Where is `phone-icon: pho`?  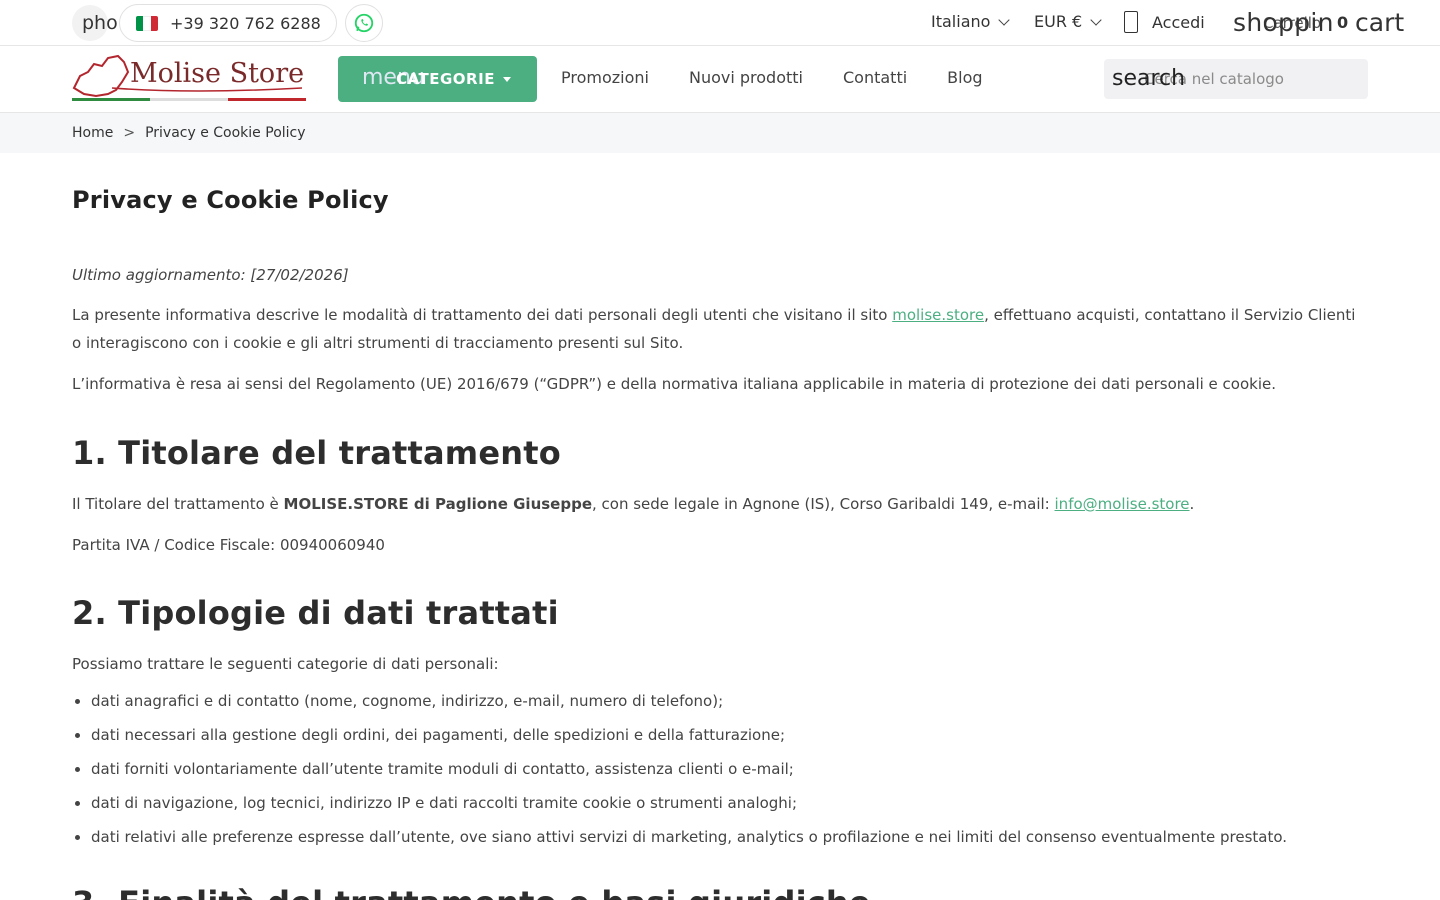
phone-icon: pho is located at coordinates (95, 23).